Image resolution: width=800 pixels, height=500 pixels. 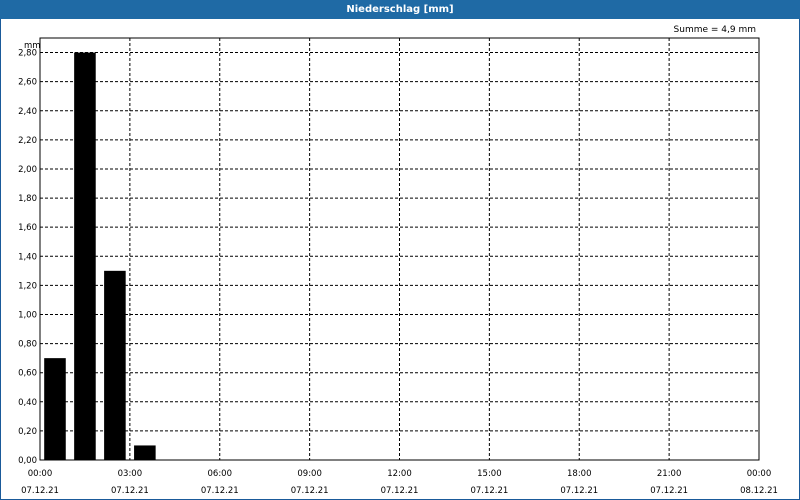 What do you see at coordinates (27, 83) in the screenshot?
I see `y-tick-label: 2,60` at bounding box center [27, 83].